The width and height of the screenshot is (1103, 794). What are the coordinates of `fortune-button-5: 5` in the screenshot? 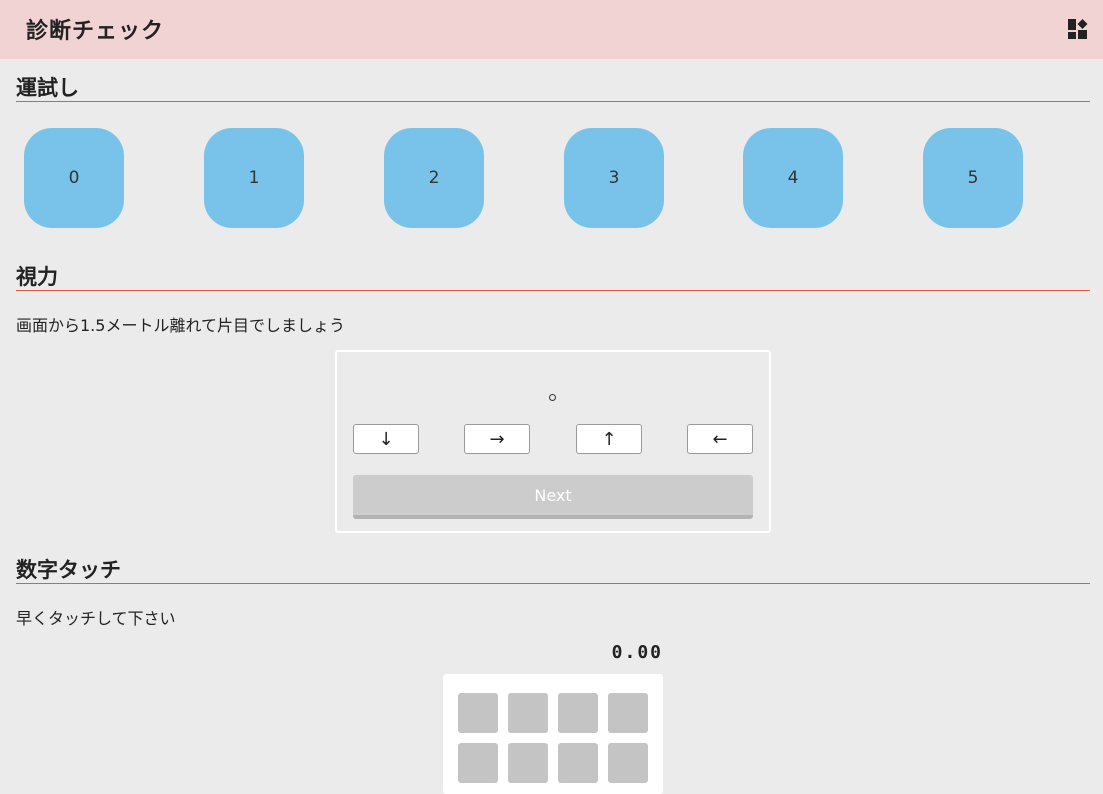 It's located at (973, 178).